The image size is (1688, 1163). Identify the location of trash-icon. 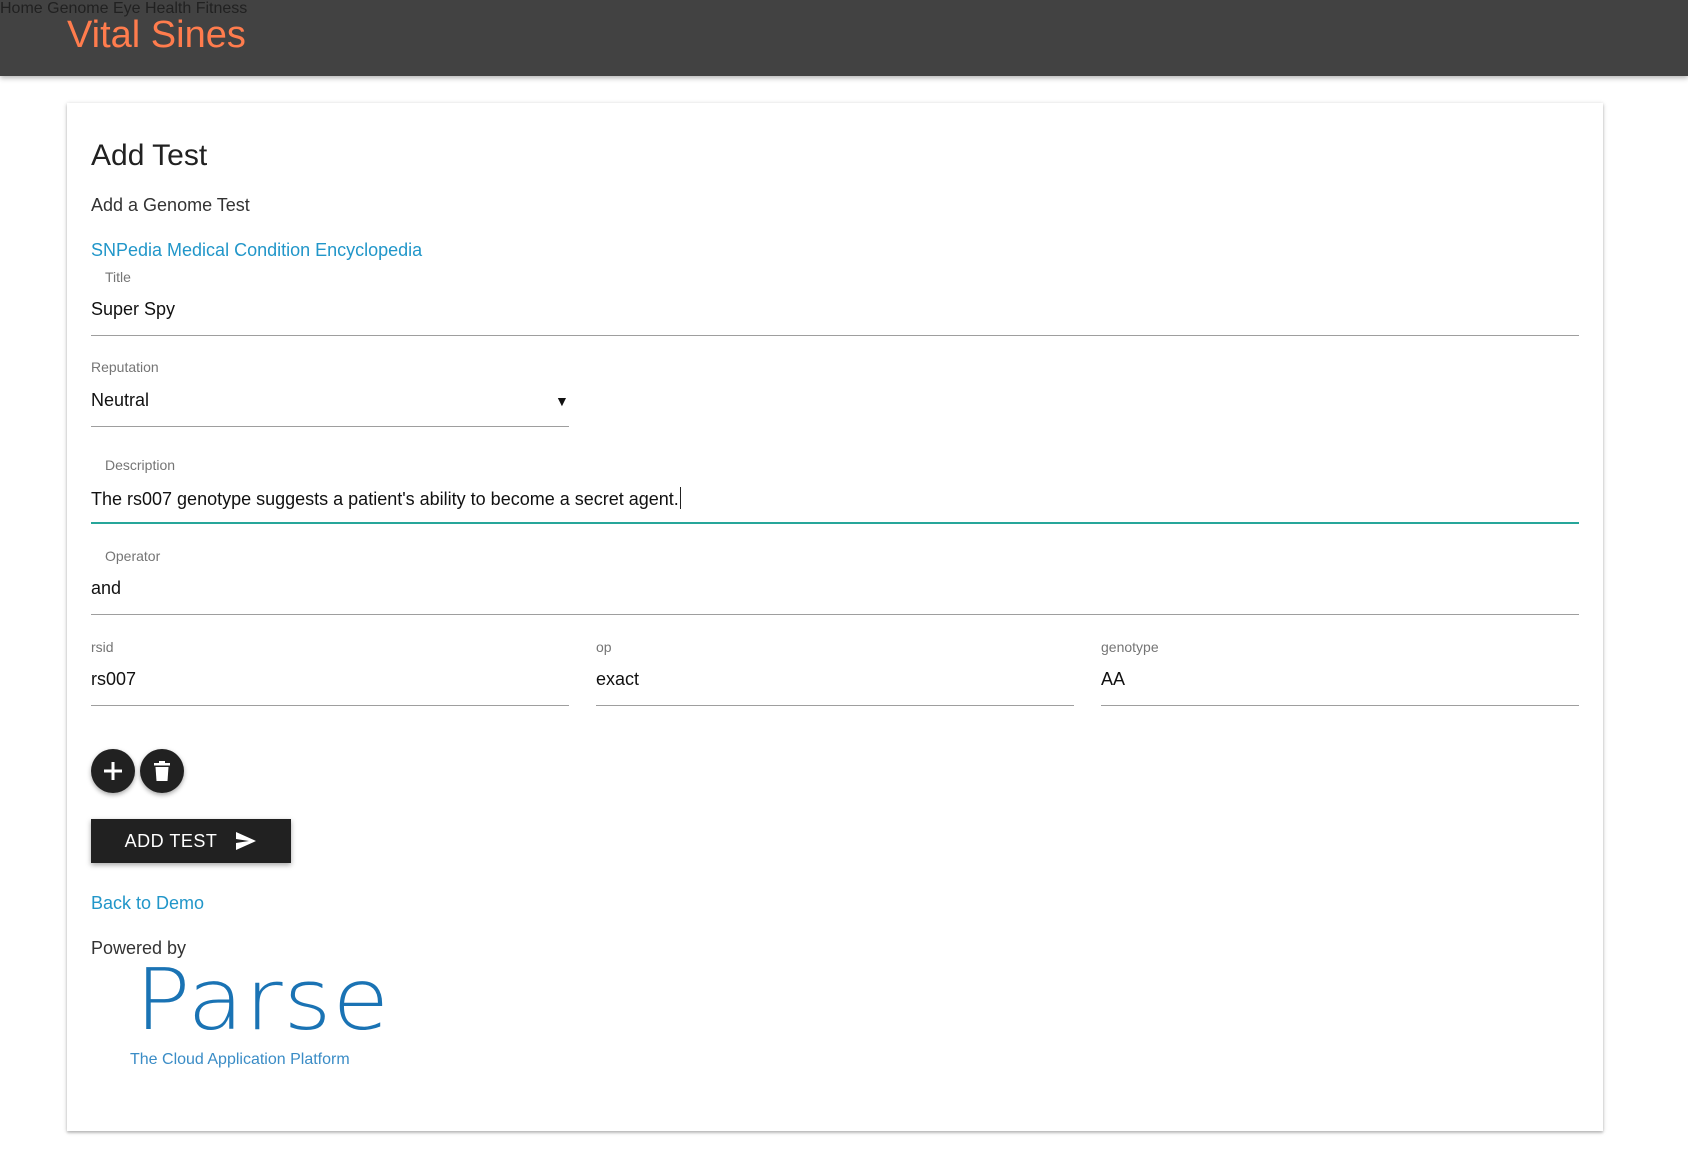
(162, 771).